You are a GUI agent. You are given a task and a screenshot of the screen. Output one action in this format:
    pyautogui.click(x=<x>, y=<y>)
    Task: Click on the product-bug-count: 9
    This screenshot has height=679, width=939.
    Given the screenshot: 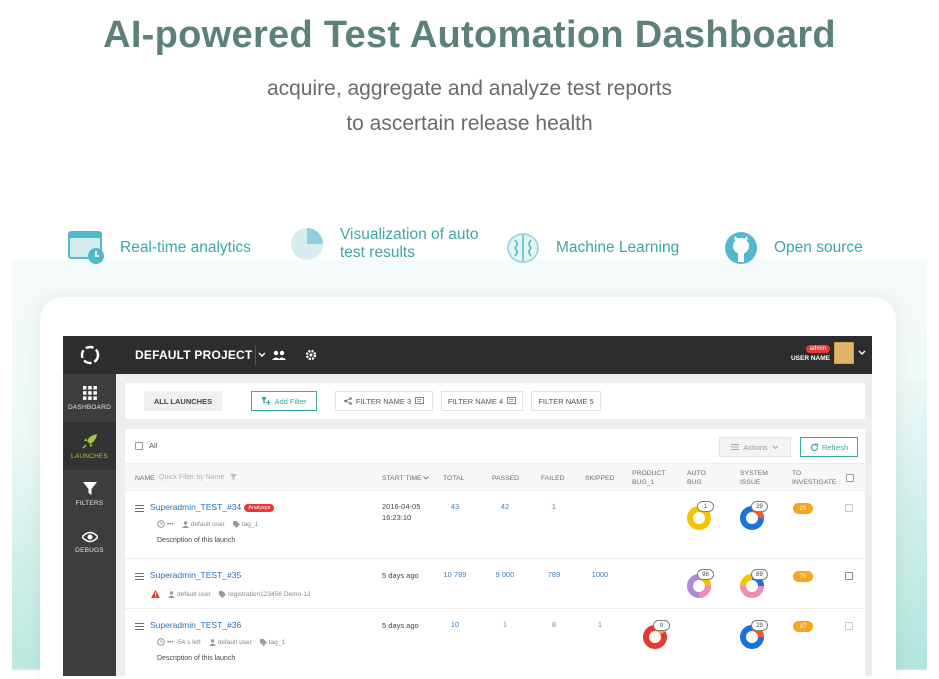 What is the action you would take?
    pyautogui.click(x=661, y=625)
    